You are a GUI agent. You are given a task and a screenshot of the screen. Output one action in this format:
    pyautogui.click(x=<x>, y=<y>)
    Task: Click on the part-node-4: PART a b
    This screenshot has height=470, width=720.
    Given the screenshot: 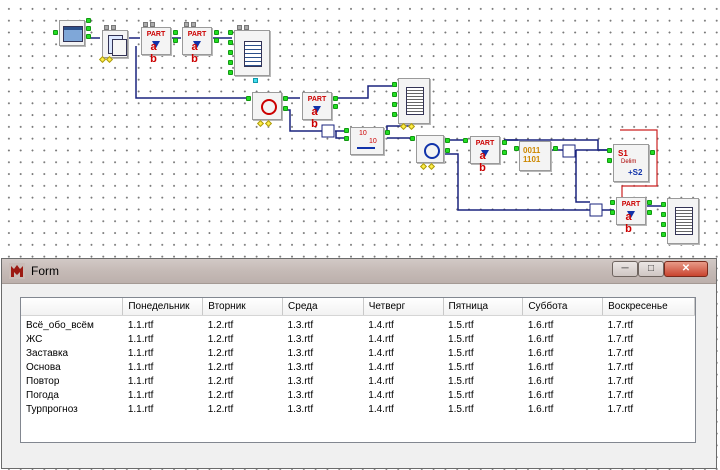 What is the action you would take?
    pyautogui.click(x=485, y=155)
    